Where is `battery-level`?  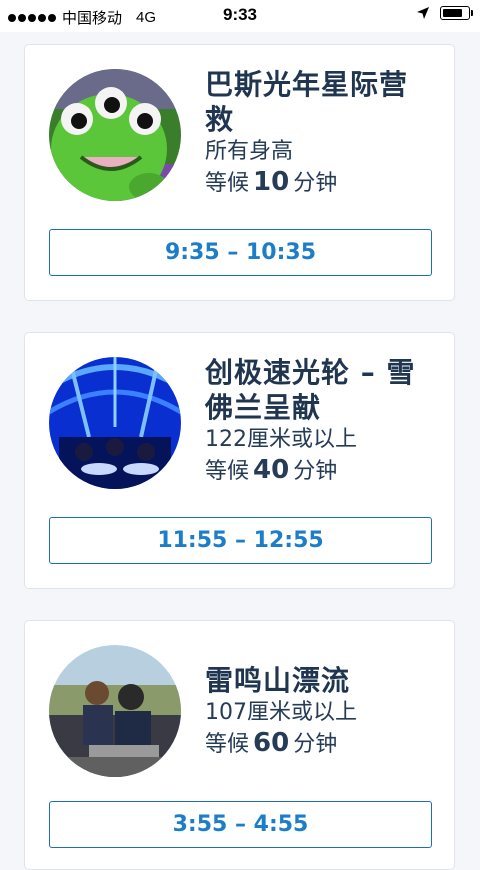
battery-level is located at coordinates (452, 13).